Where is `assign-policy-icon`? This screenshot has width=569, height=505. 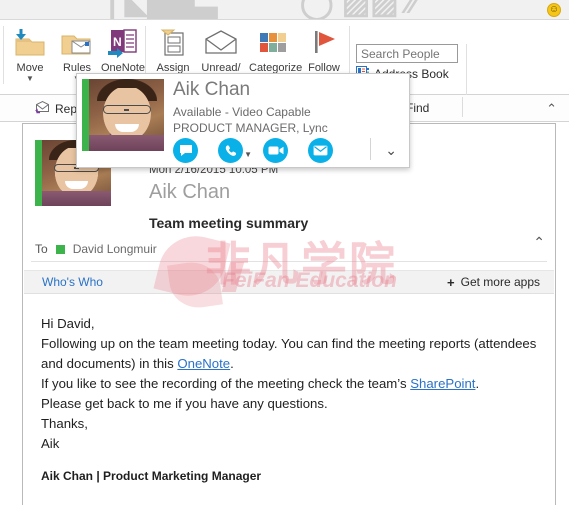
assign-policy-icon is located at coordinates (173, 43).